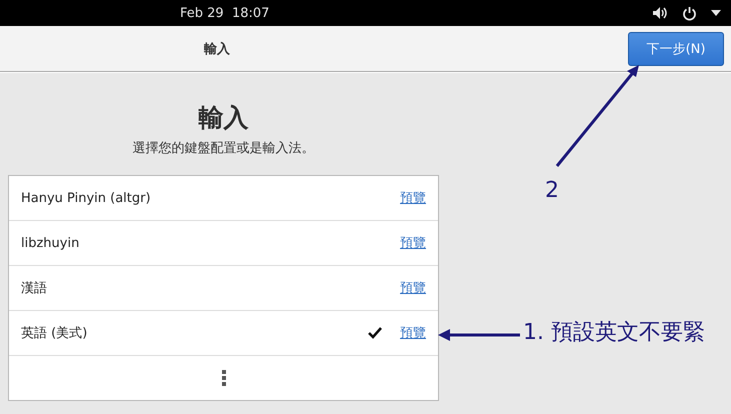  I want to click on page-subtitle: 選擇您的鍵盤配置或是輸入法。, so click(224, 149).